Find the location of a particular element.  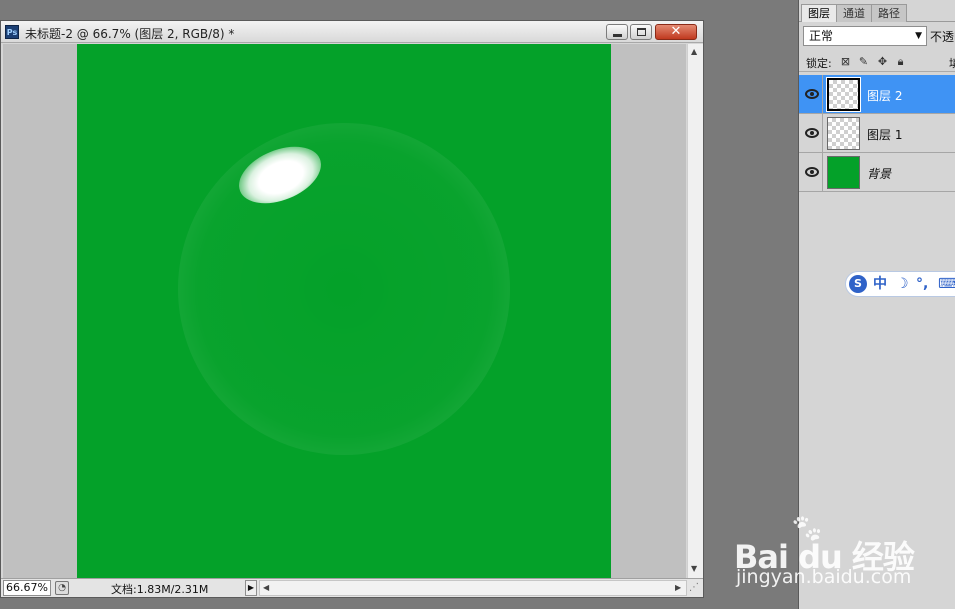

panel-tabs: 图层 通道 路径 is located at coordinates (877, 13).